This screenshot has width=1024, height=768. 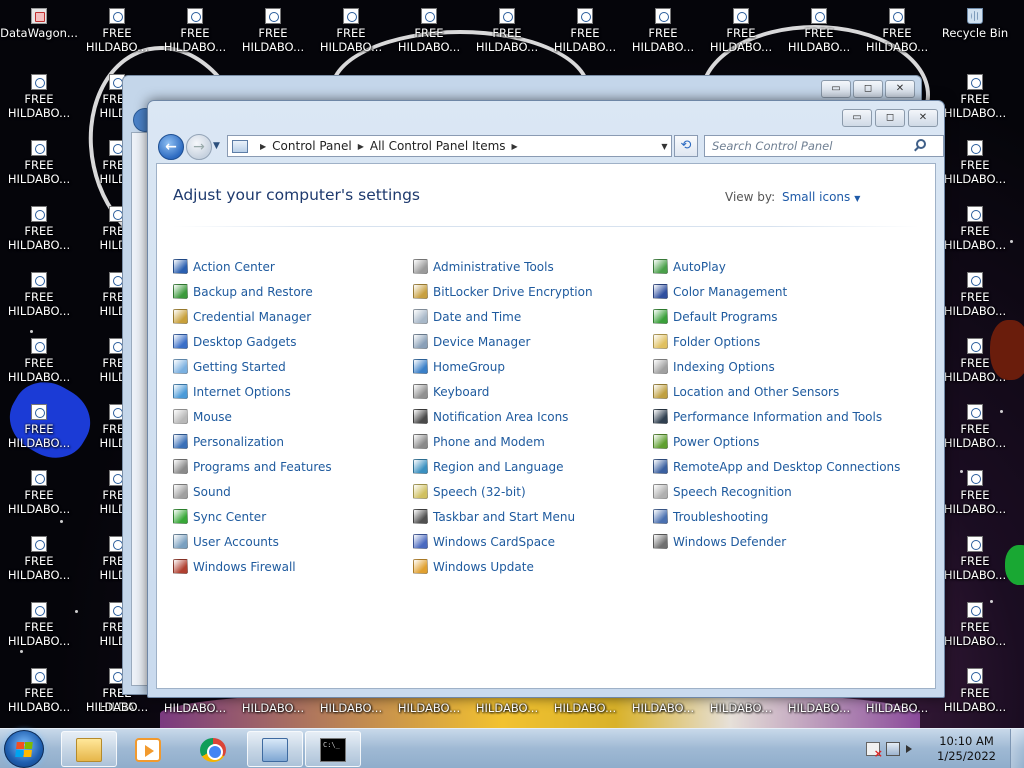 What do you see at coordinates (24, 749) in the screenshot?
I see `start-button` at bounding box center [24, 749].